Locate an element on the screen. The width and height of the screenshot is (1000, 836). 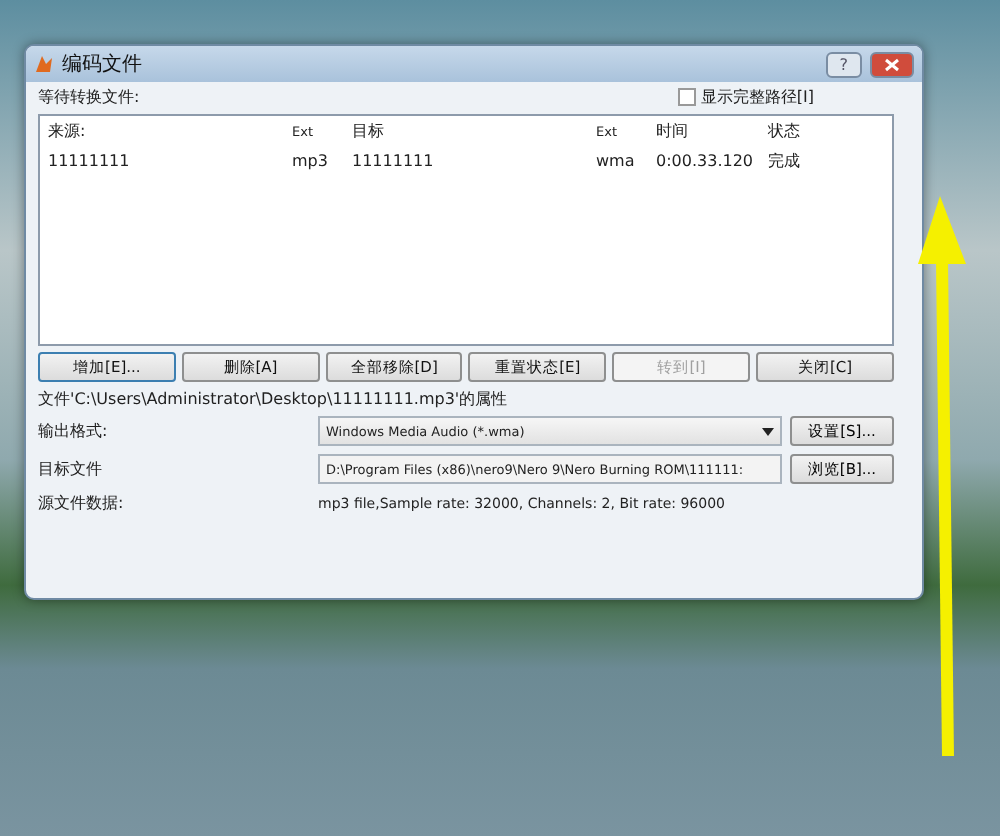
file-row: 11111111 mp3 11111111 wma 0:00.33.120 完成 is located at coordinates (466, 161).